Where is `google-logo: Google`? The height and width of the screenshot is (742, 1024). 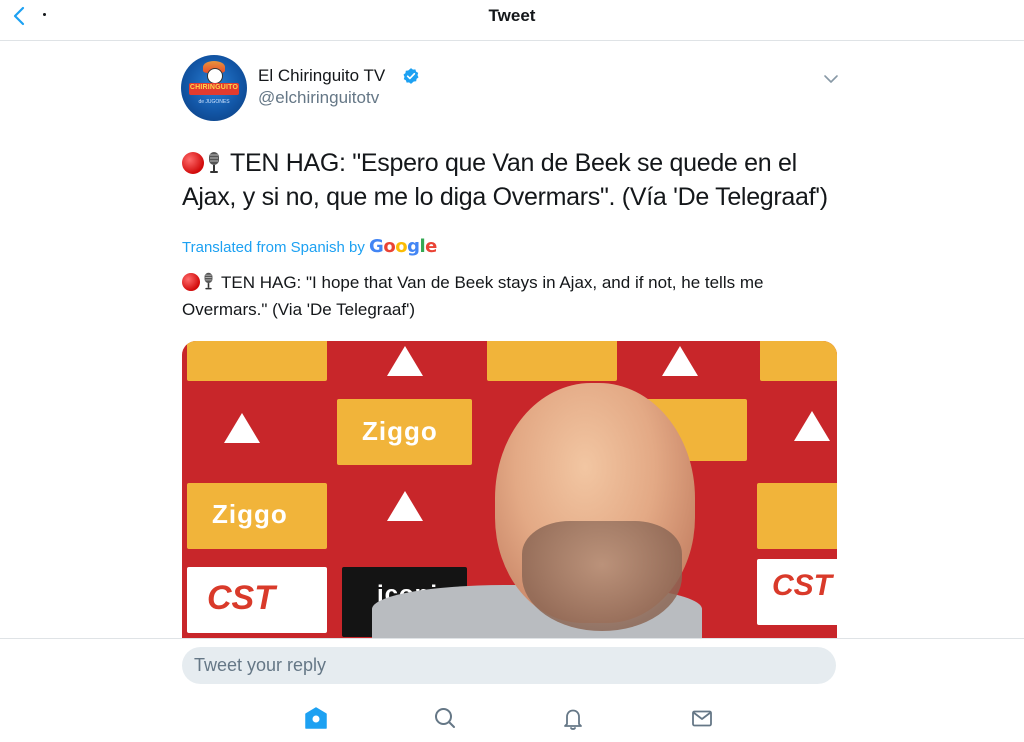
google-logo: Google is located at coordinates (403, 246).